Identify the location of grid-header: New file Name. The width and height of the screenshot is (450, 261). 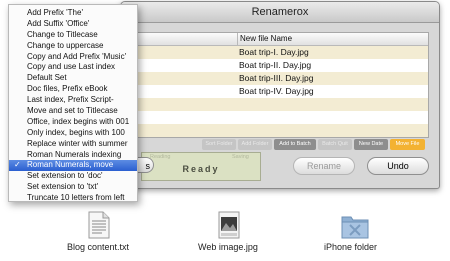
(280, 39).